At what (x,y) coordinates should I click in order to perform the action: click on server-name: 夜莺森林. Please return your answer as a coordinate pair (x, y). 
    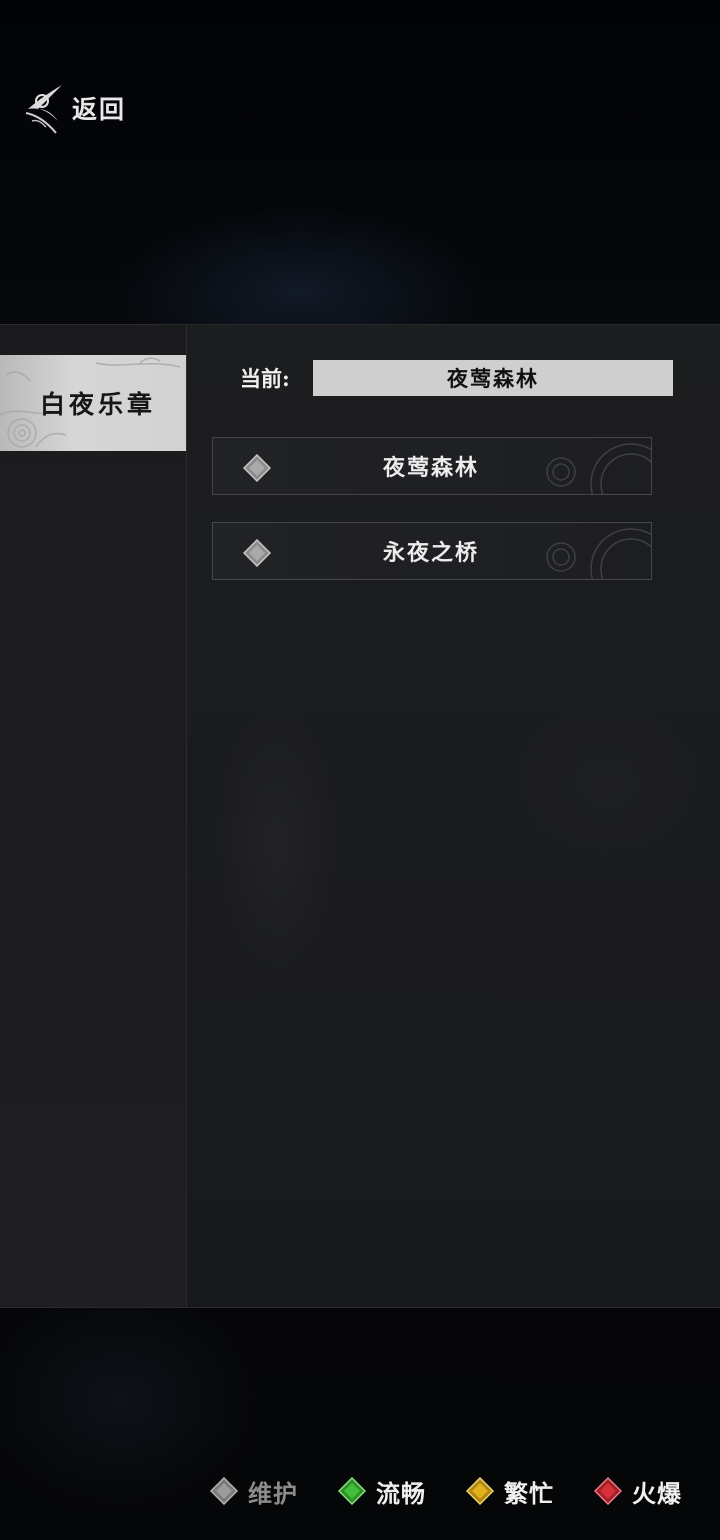
    Looking at the image, I should click on (430, 468).